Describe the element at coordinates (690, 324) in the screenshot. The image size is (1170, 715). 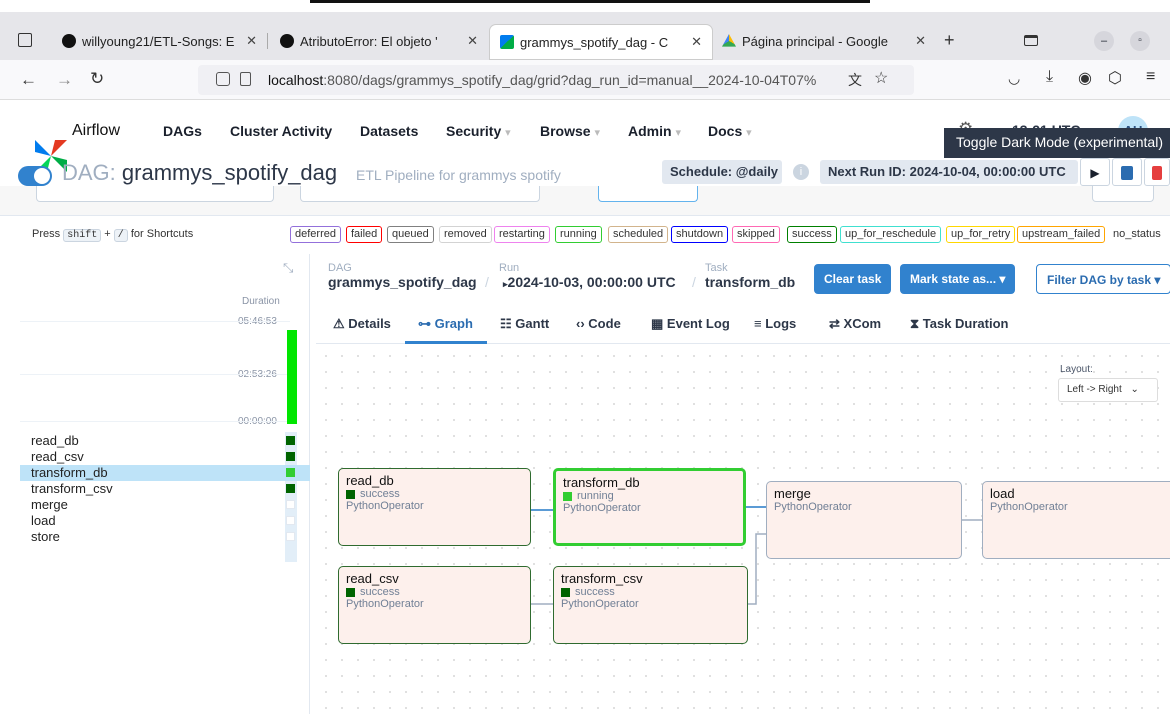
I see `tab-event-log: ▦ Event Log` at that location.